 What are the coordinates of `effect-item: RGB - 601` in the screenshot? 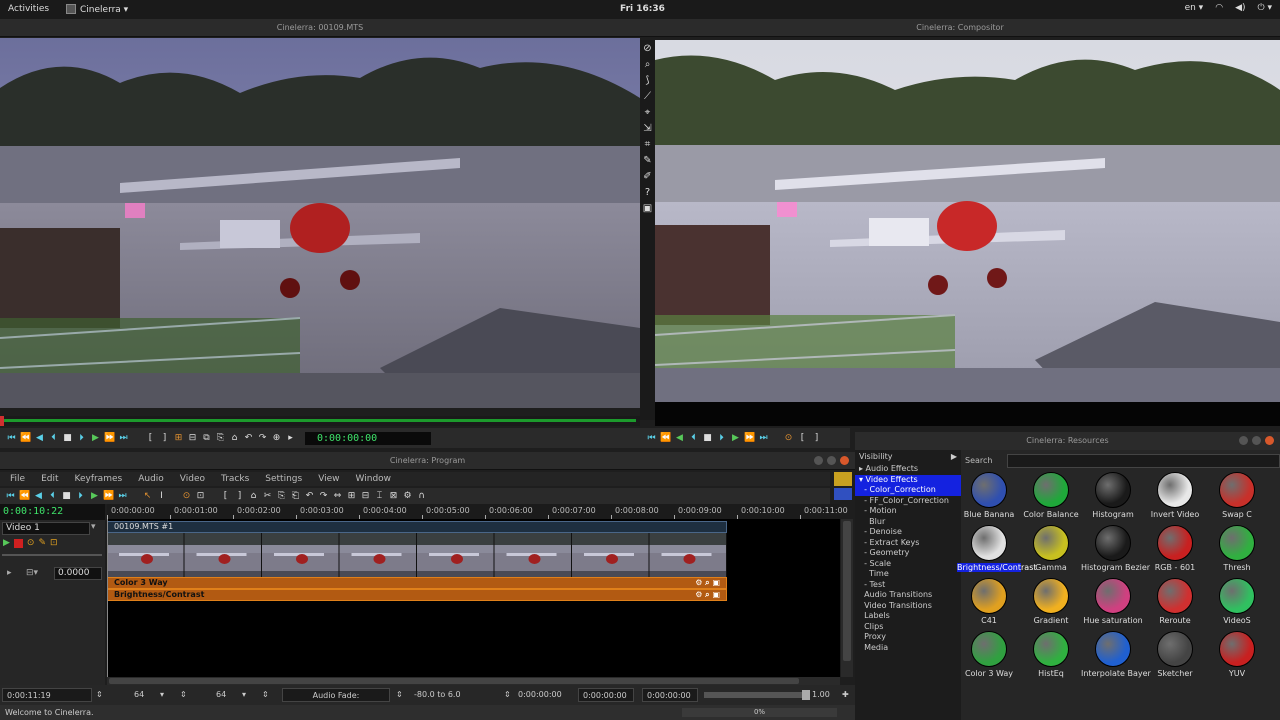 It's located at (1175, 548).